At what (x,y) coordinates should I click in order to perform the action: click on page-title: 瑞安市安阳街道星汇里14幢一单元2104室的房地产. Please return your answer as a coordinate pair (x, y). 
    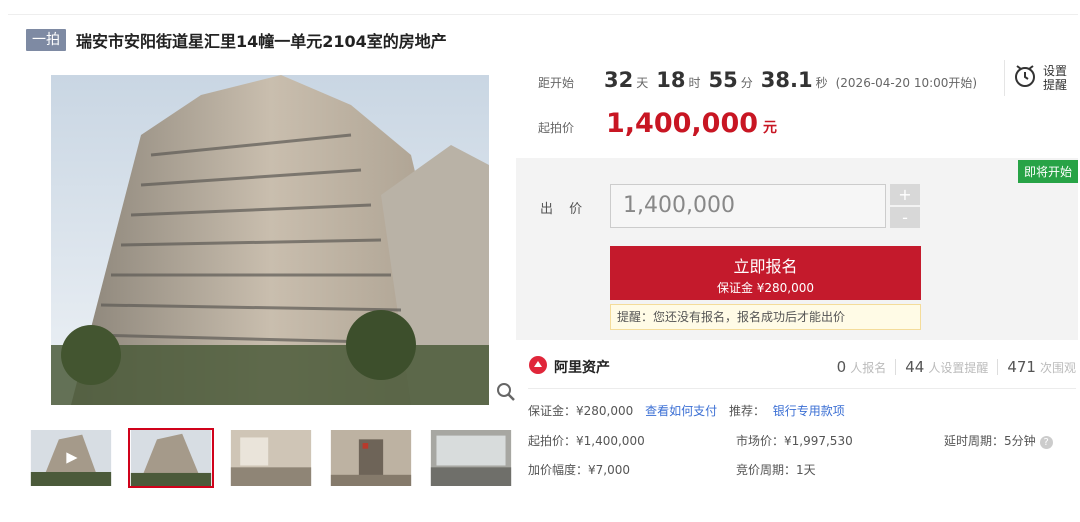
    Looking at the image, I should click on (261, 41).